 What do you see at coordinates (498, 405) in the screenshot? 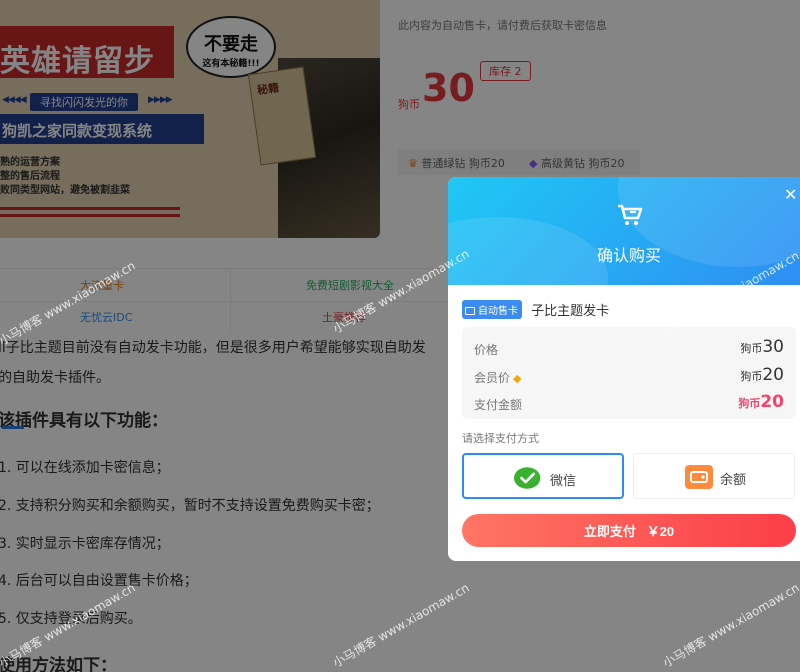
I see `total-amount-label: 支付金额` at bounding box center [498, 405].